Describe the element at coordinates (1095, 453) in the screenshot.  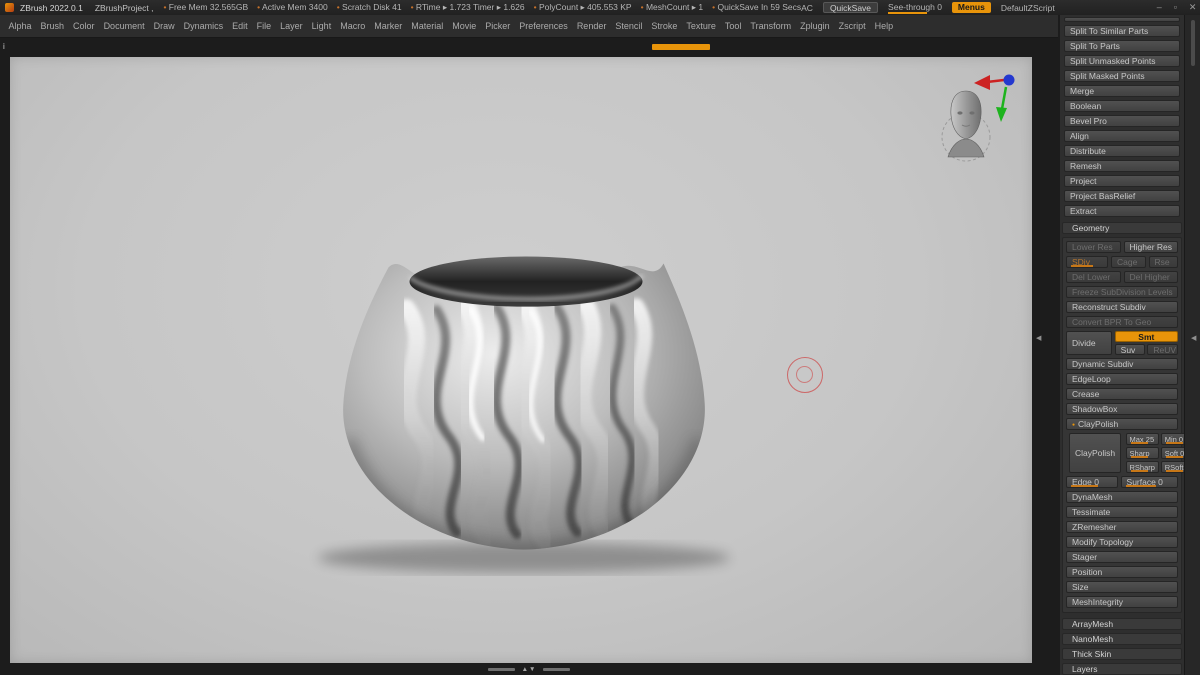
I see `claypolish-button: ClayPolish` at that location.